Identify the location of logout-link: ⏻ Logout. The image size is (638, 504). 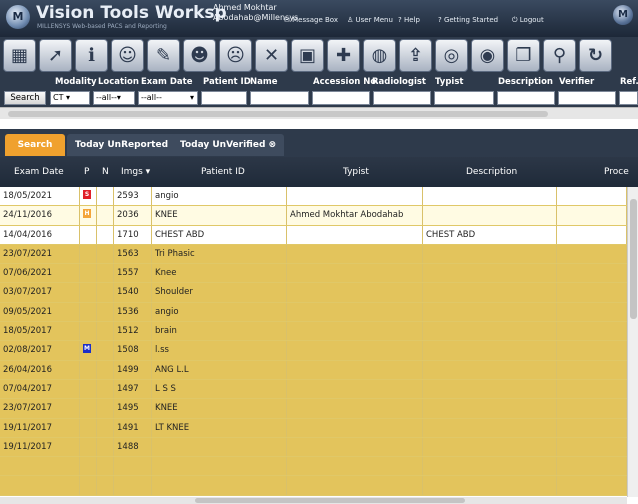
(528, 20).